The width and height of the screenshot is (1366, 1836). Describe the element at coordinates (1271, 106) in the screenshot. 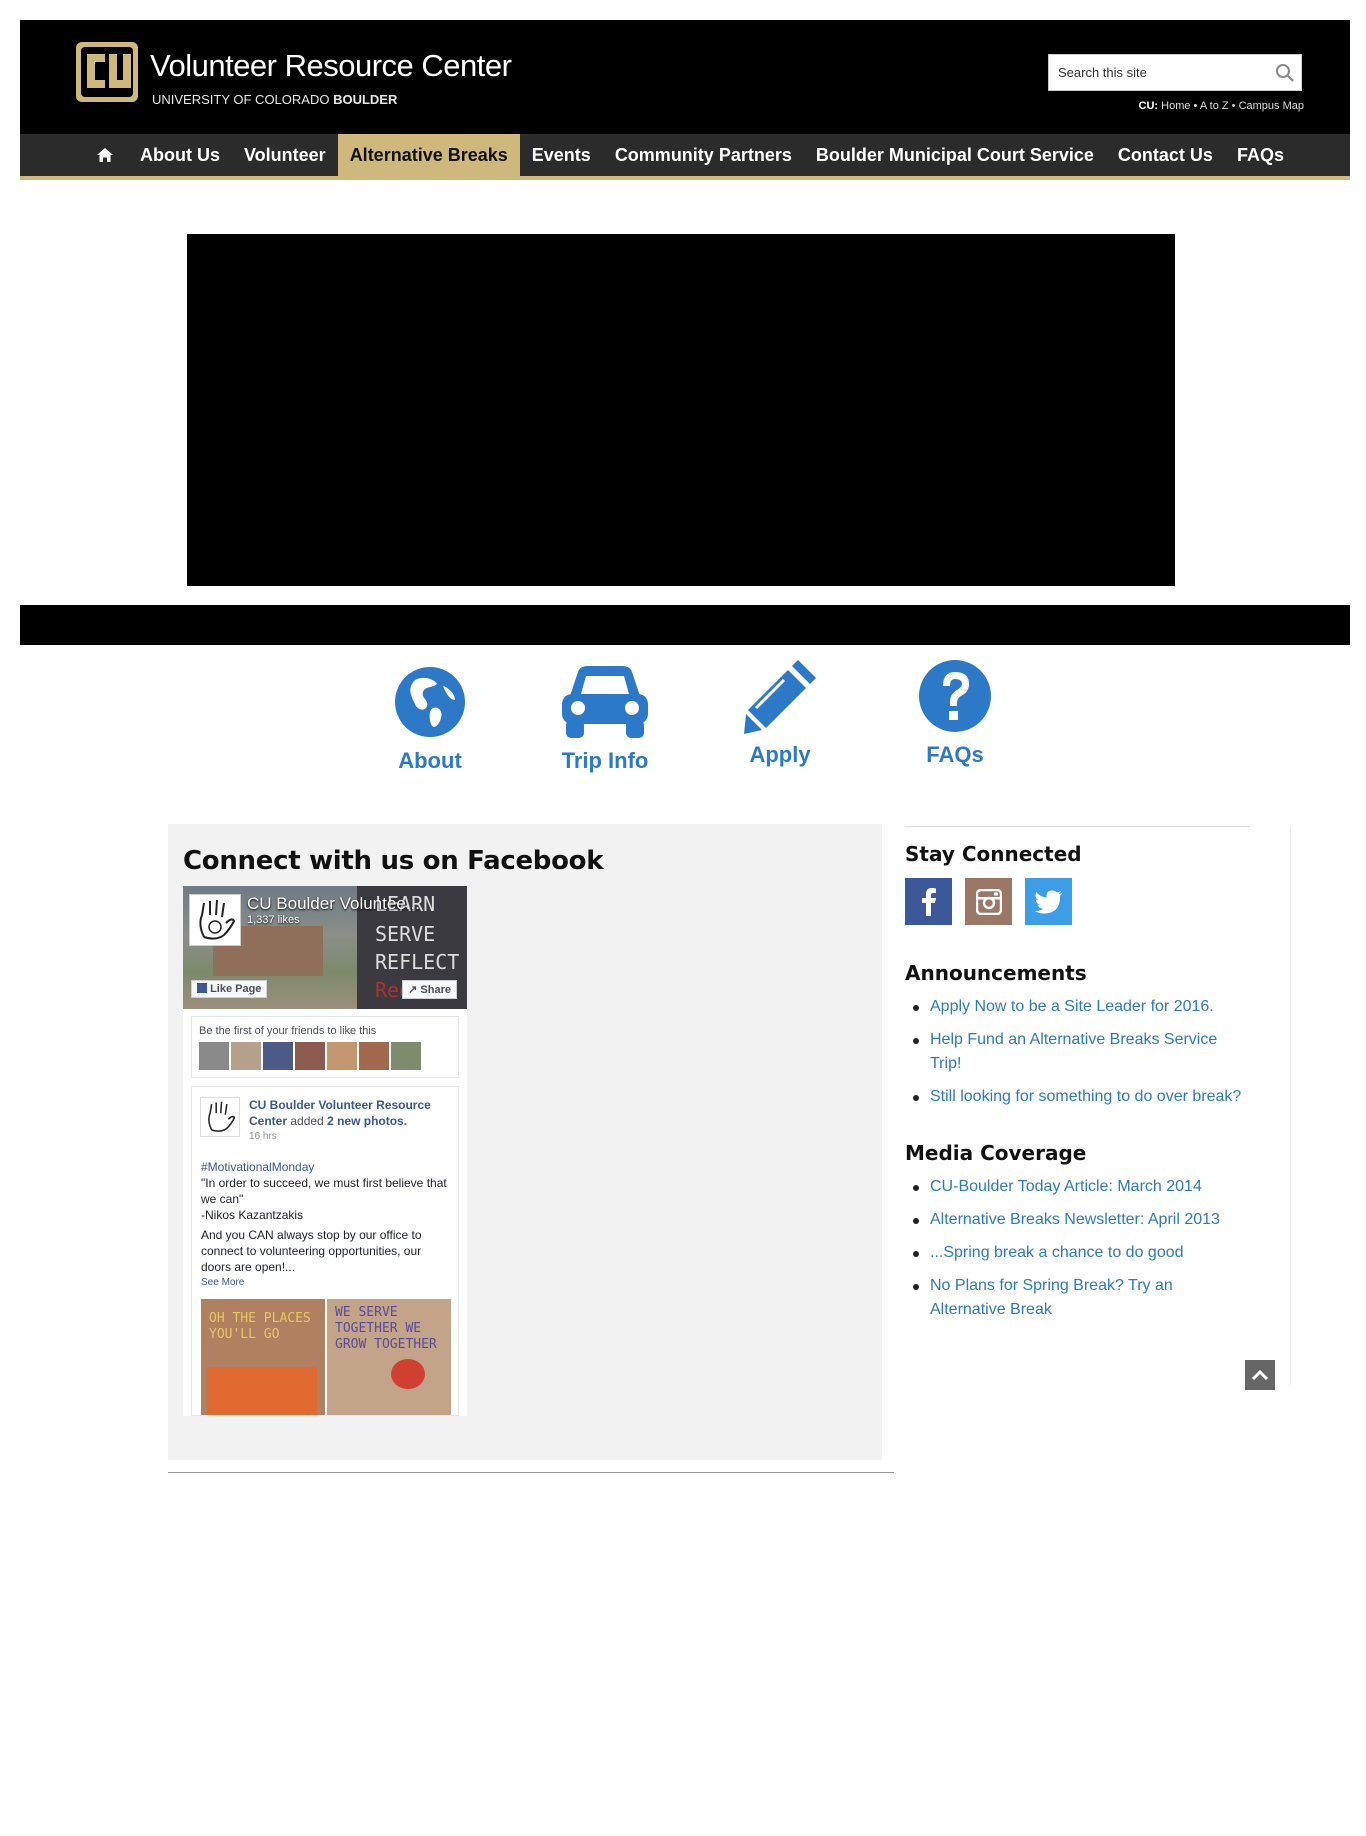

I see `util-map-link: Campus Map` at that location.